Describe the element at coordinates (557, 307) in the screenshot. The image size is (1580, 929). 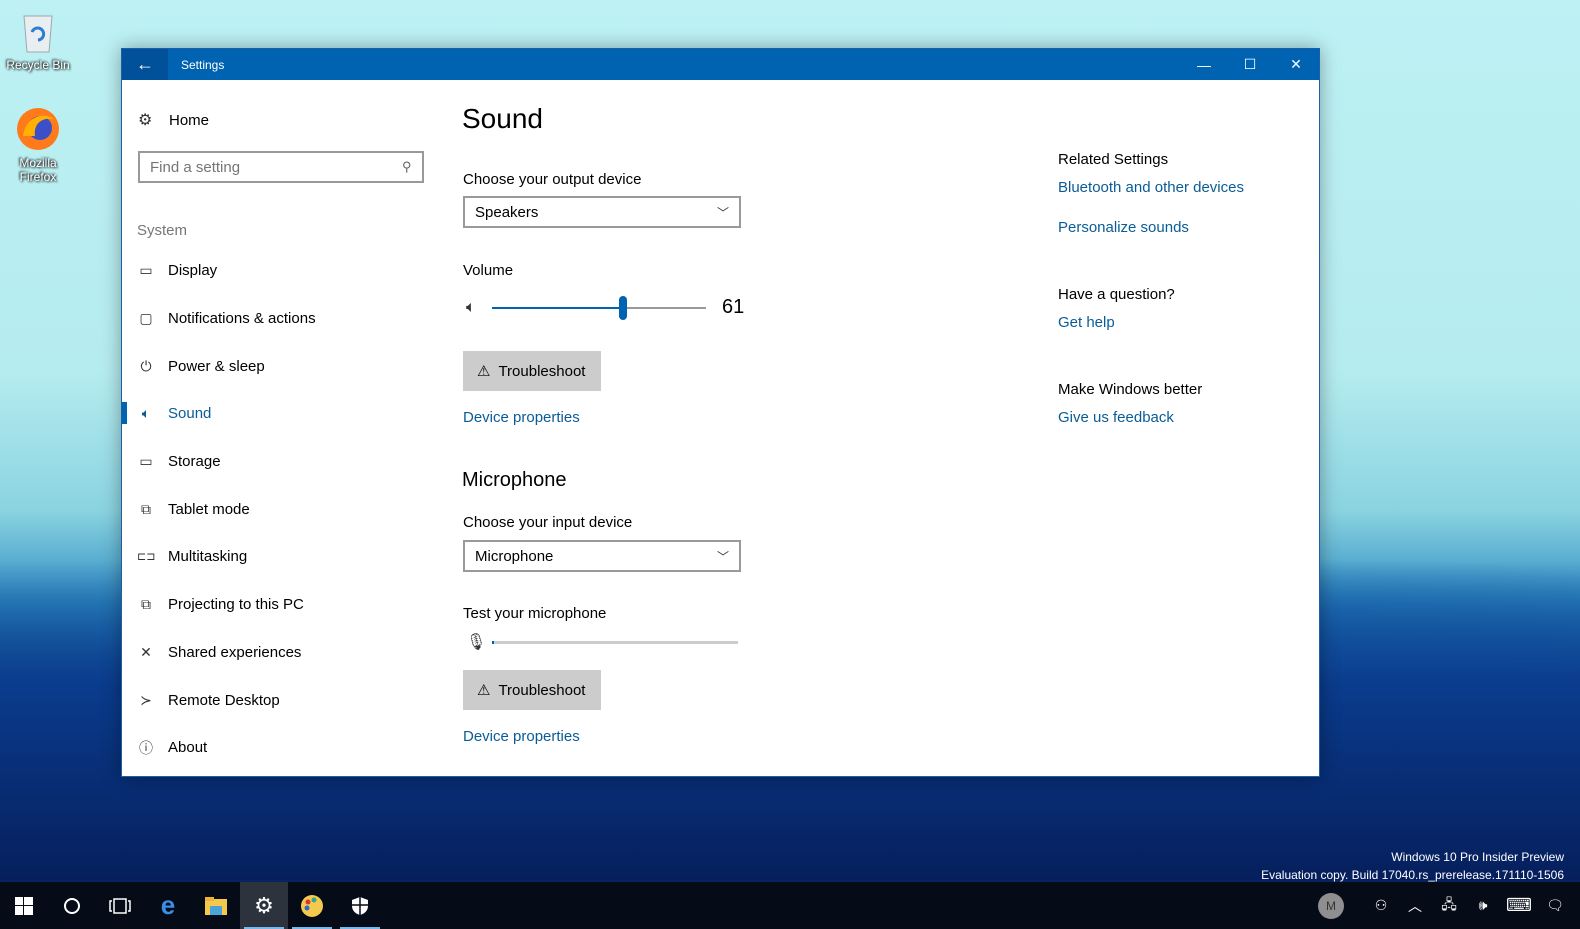
I see `volume-slider-fill` at that location.